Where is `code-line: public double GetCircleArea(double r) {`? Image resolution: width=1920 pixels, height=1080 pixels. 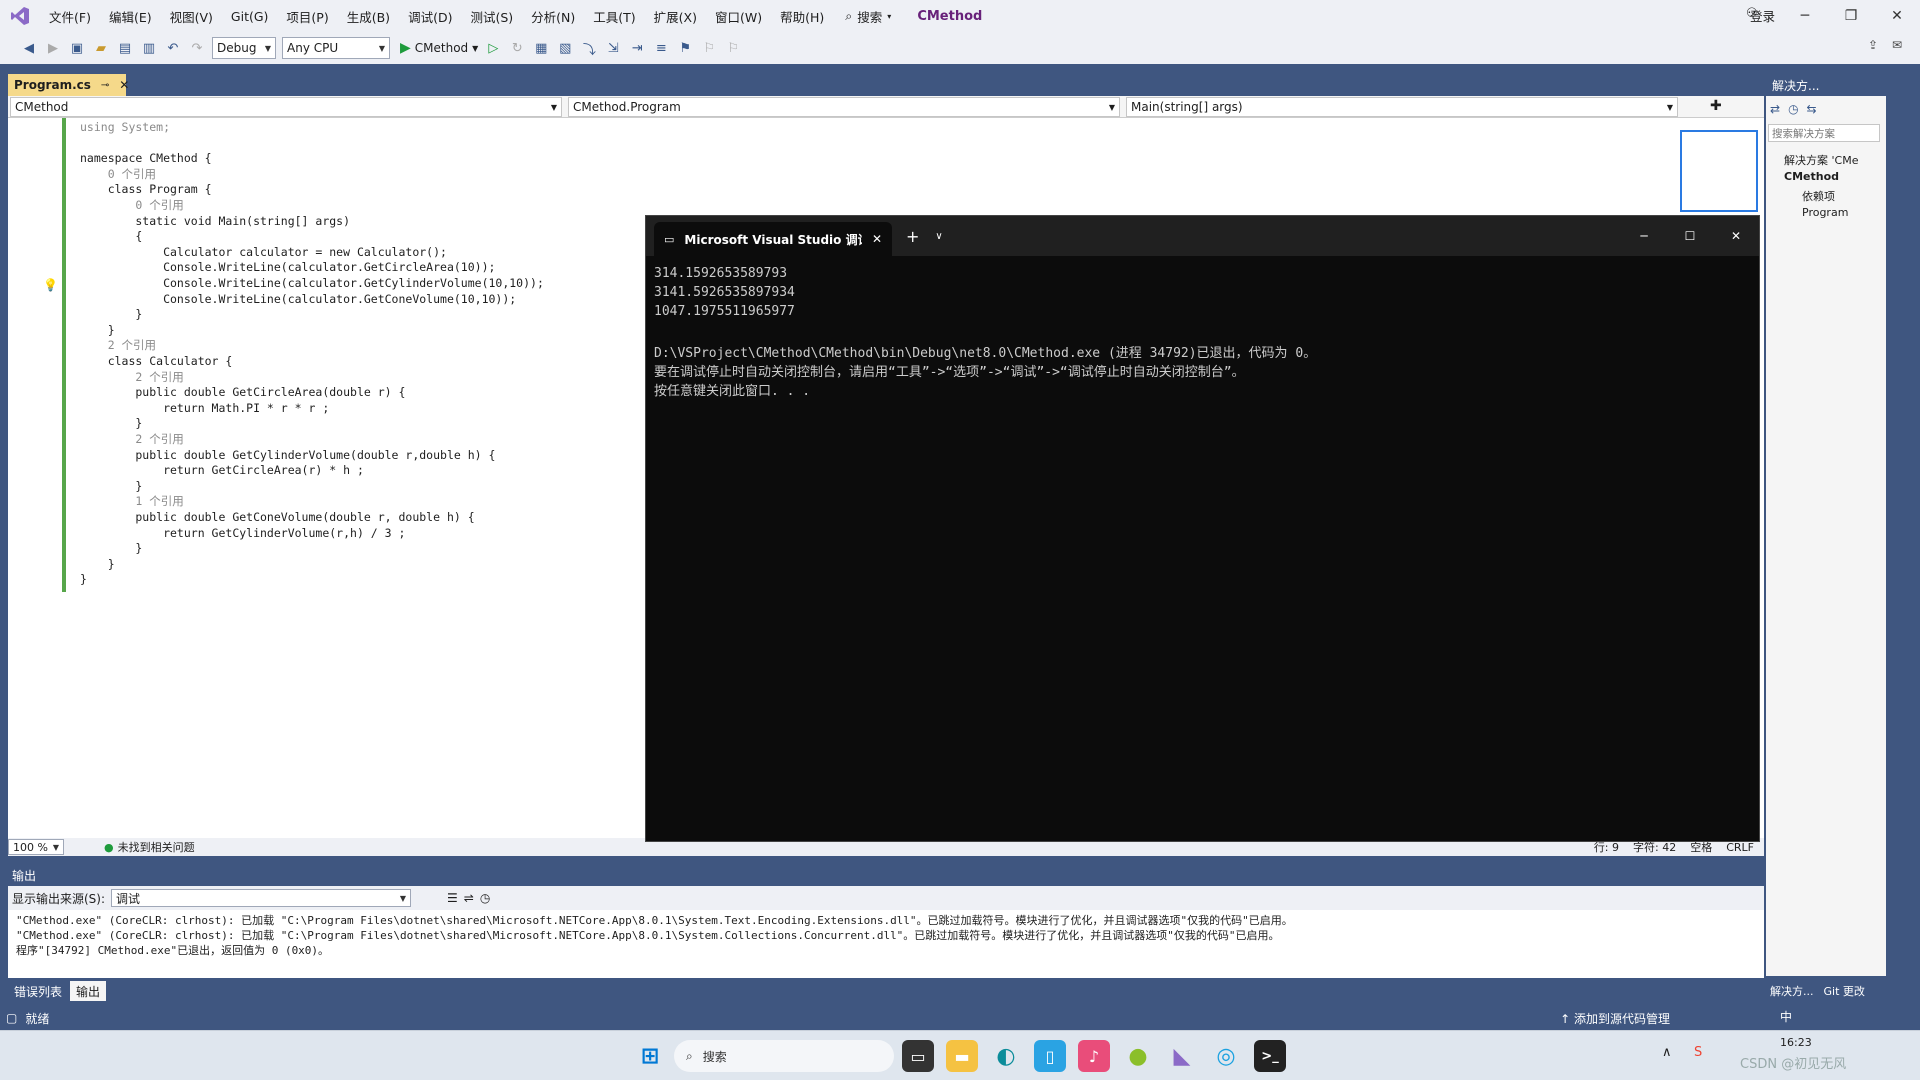 code-line: public double GetCircleArea(double r) { is located at coordinates (242, 393).